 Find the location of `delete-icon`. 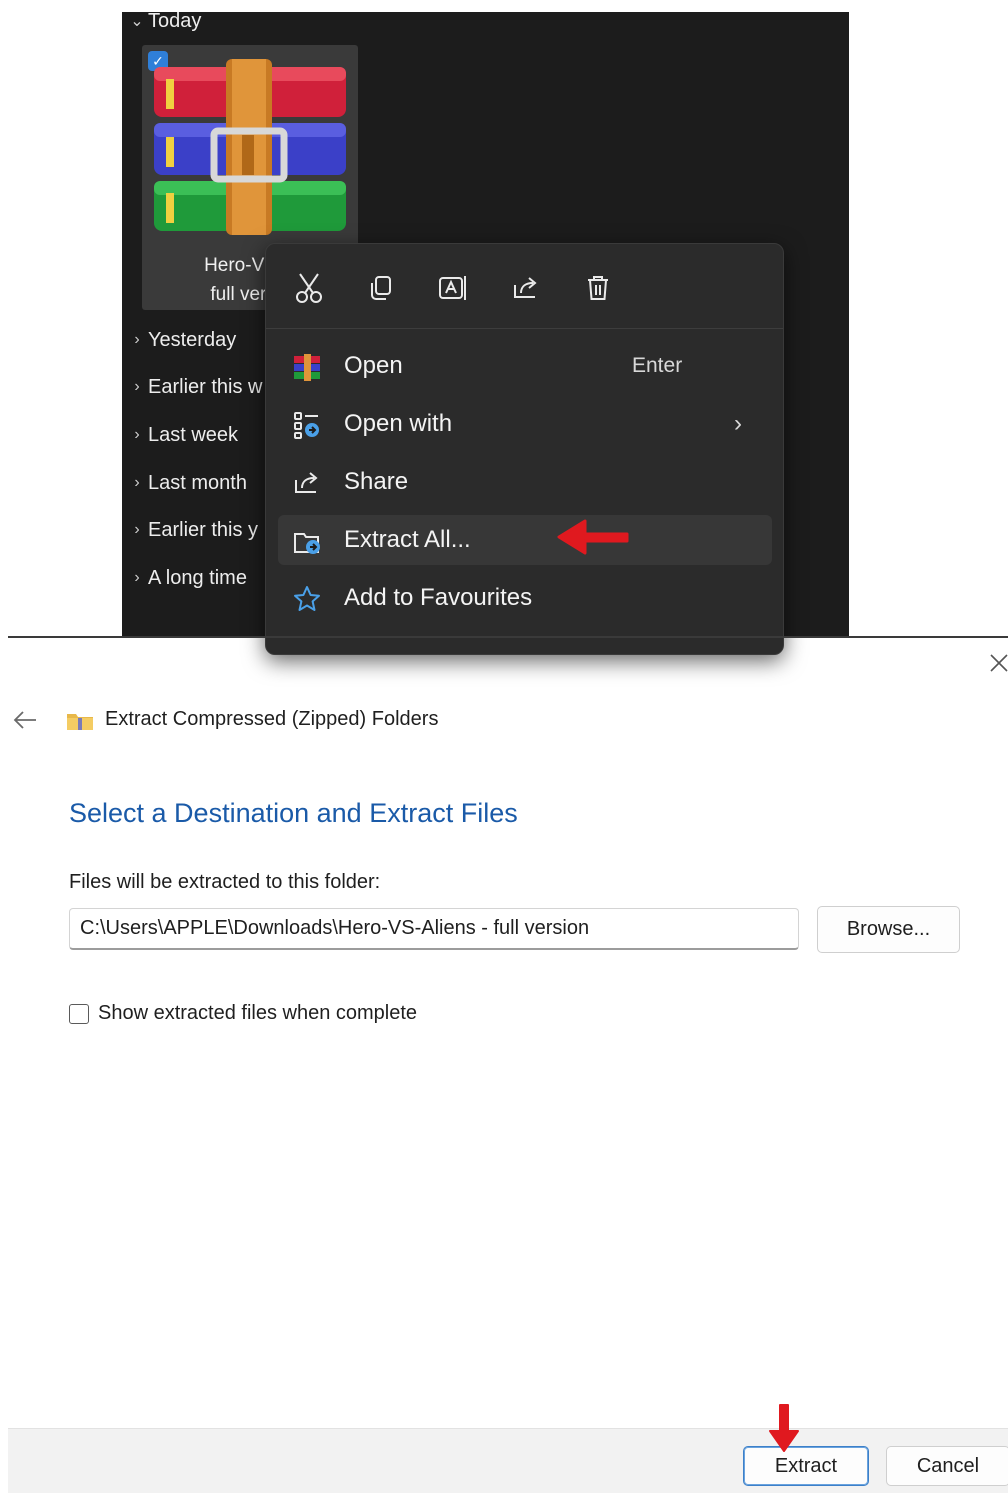

delete-icon is located at coordinates (598, 288).